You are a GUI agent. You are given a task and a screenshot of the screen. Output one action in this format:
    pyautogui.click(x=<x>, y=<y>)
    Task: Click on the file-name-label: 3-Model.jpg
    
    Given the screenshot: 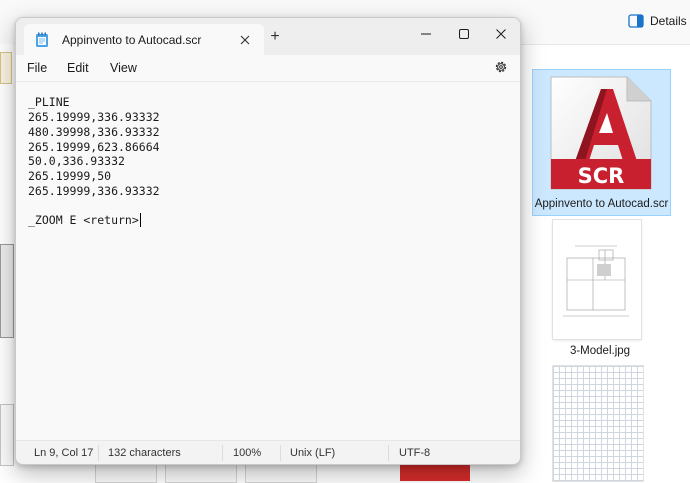 What is the action you would take?
    pyautogui.click(x=600, y=351)
    